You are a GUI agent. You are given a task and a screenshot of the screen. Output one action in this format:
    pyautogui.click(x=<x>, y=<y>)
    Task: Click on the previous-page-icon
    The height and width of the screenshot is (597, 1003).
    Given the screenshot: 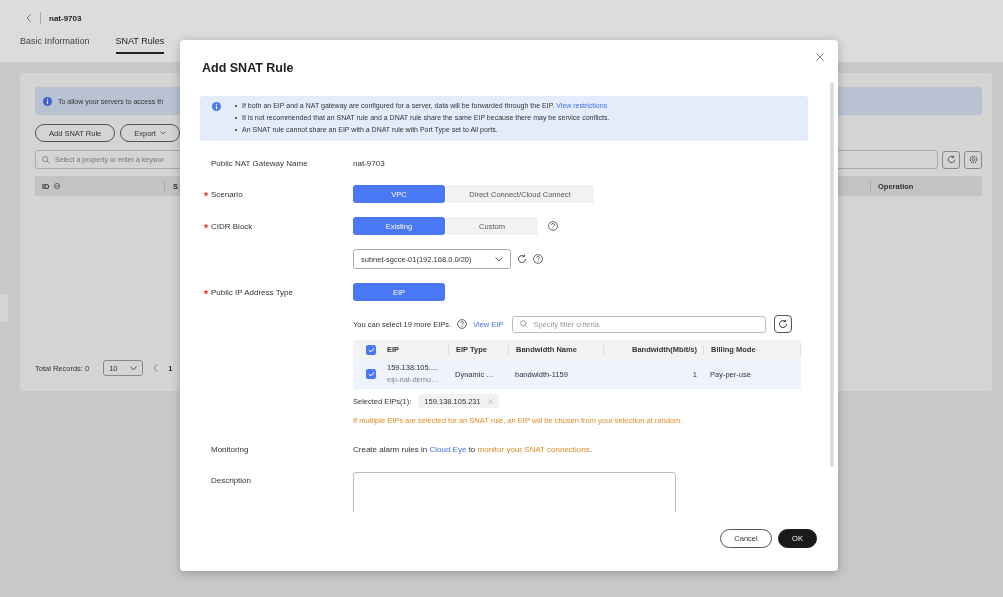 What is the action you would take?
    pyautogui.click(x=156, y=368)
    